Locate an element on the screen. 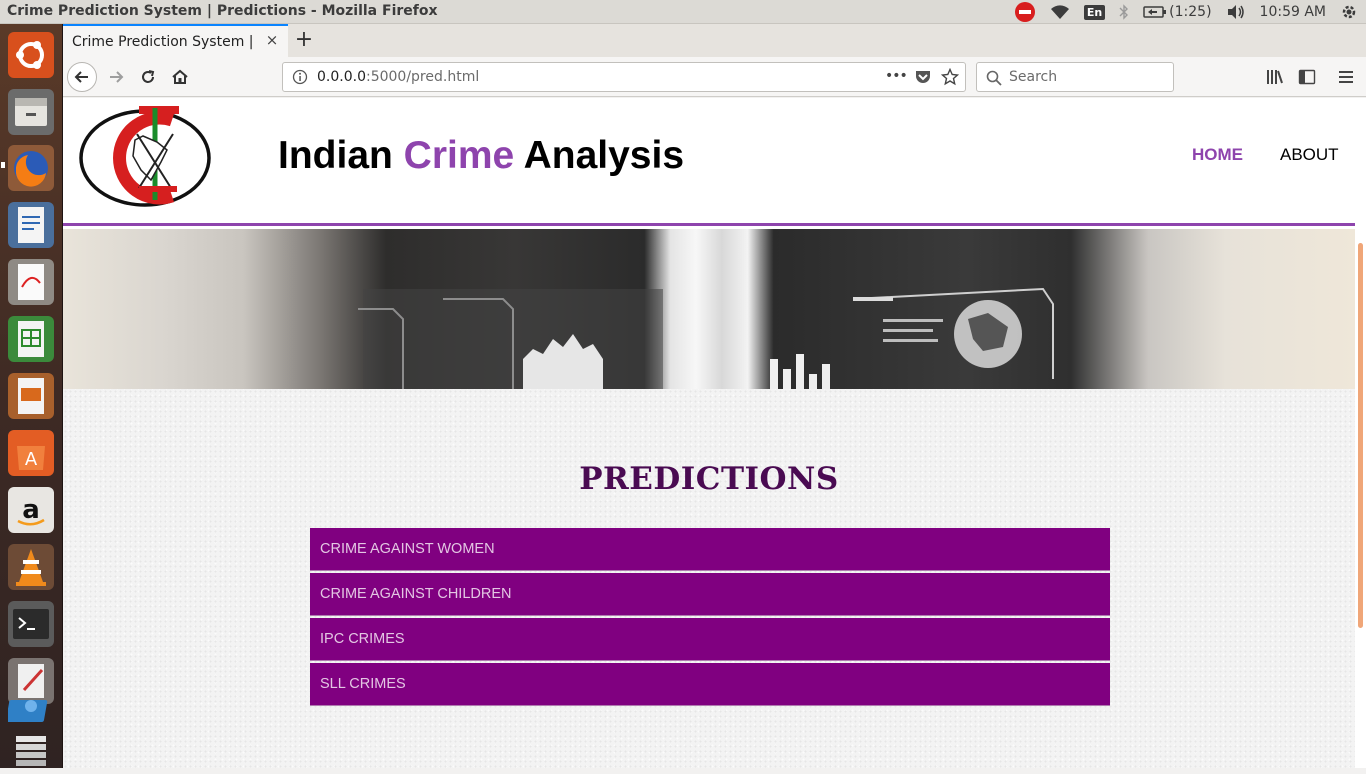  url-text: 0.0.0.0:5000/pred.html is located at coordinates (398, 77).